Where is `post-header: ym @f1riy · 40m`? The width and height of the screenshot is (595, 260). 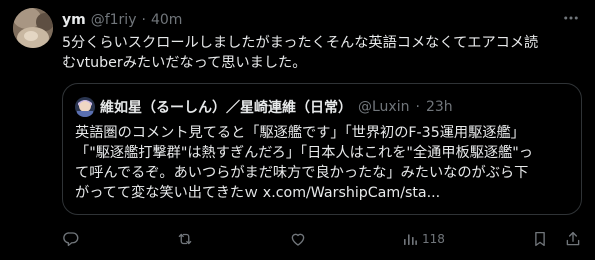 post-header: ym @f1riy · 40m is located at coordinates (122, 20).